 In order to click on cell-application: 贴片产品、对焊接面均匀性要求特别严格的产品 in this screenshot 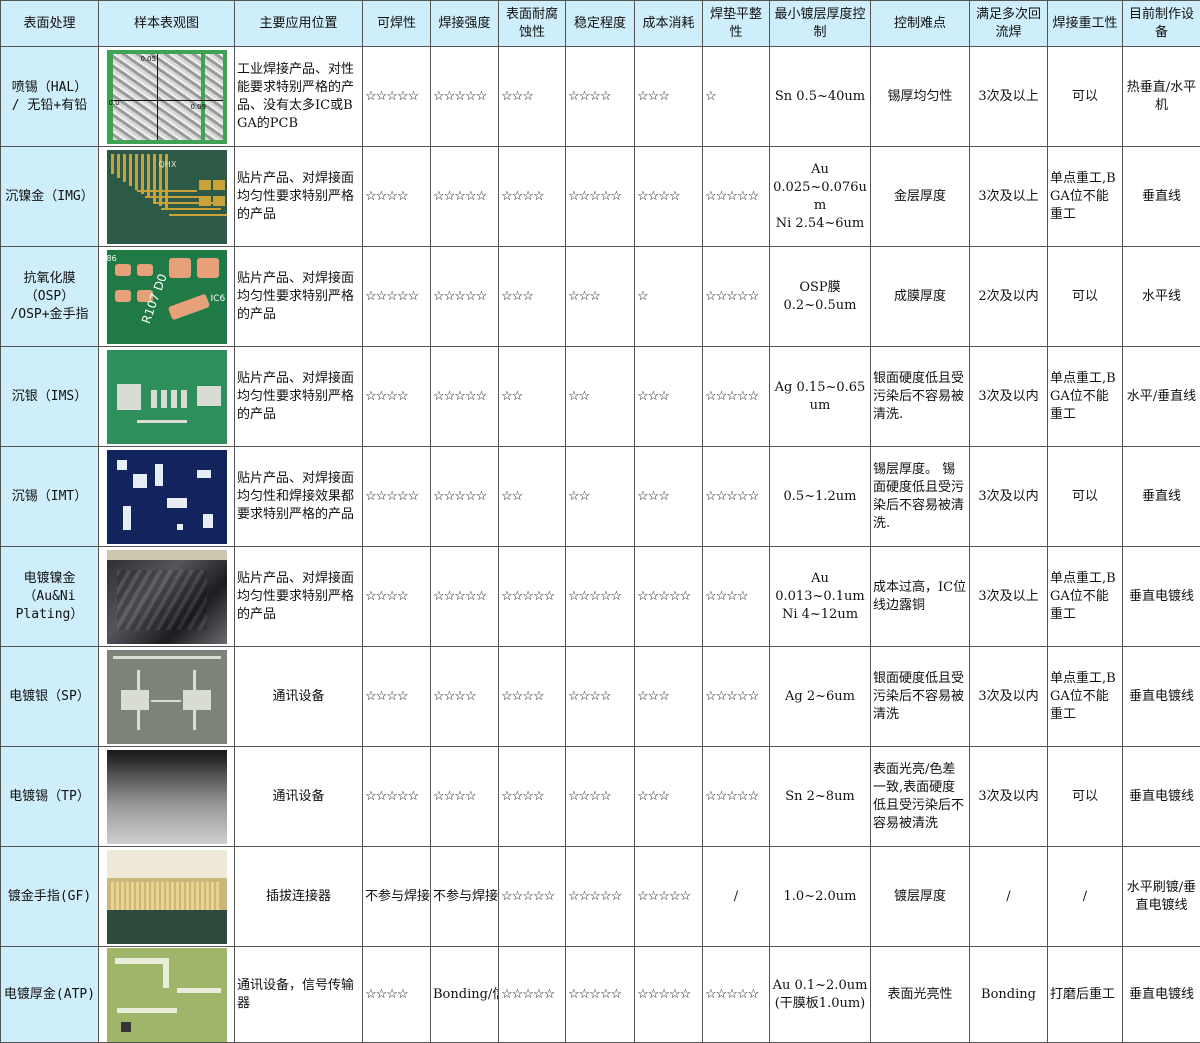, I will do `click(298, 396)`.